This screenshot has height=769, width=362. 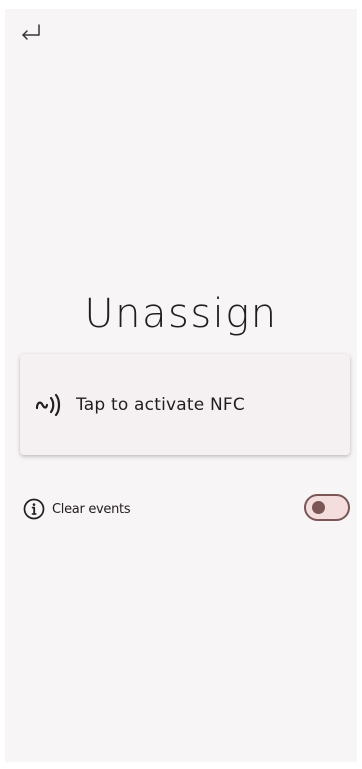 I want to click on activate-nfc-button: Tap to activate NFC, so click(x=185, y=404).